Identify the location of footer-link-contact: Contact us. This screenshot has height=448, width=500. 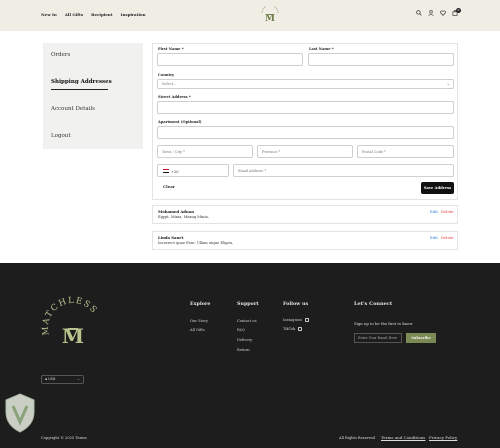
(247, 321).